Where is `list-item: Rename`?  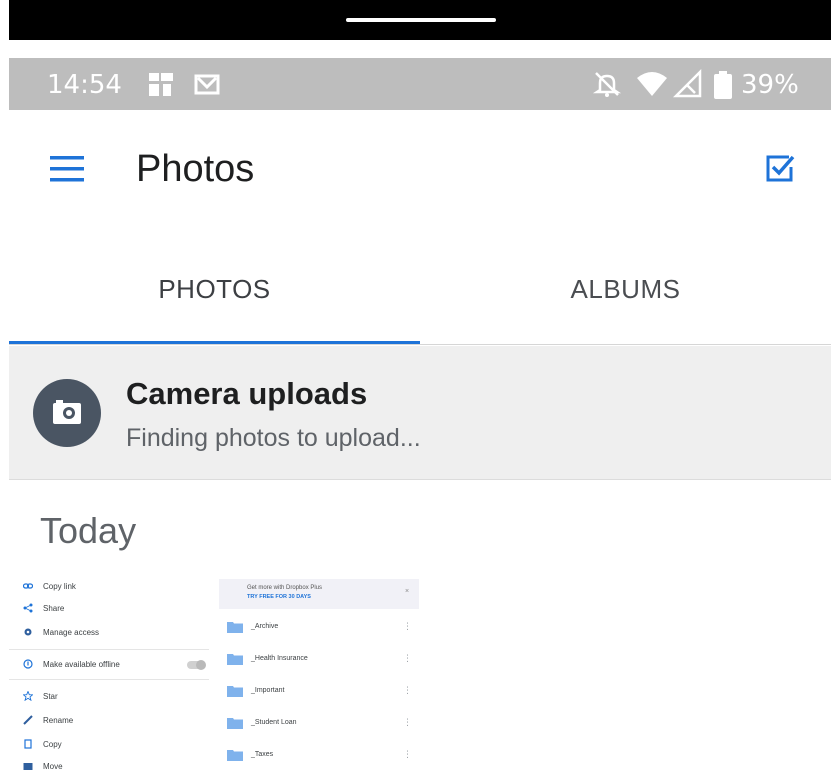
list-item: Rename is located at coordinates (48, 720).